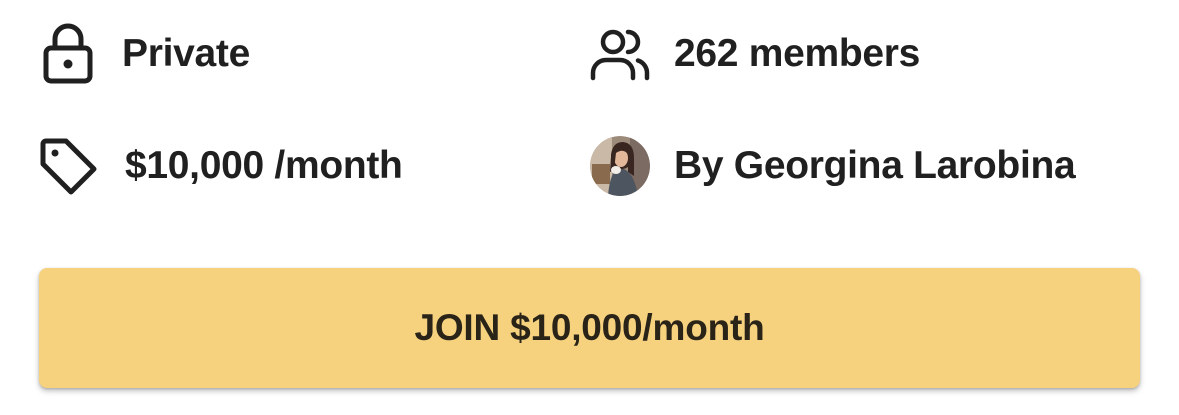 This screenshot has width=1179, height=415. Describe the element at coordinates (620, 166) in the screenshot. I see `avatar` at that location.